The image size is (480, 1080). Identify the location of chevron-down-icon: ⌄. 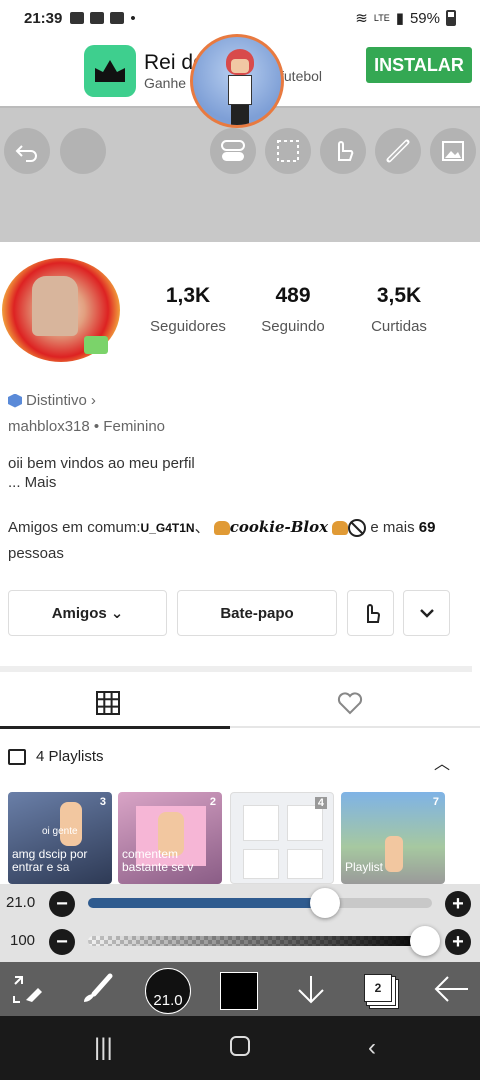
(117, 613).